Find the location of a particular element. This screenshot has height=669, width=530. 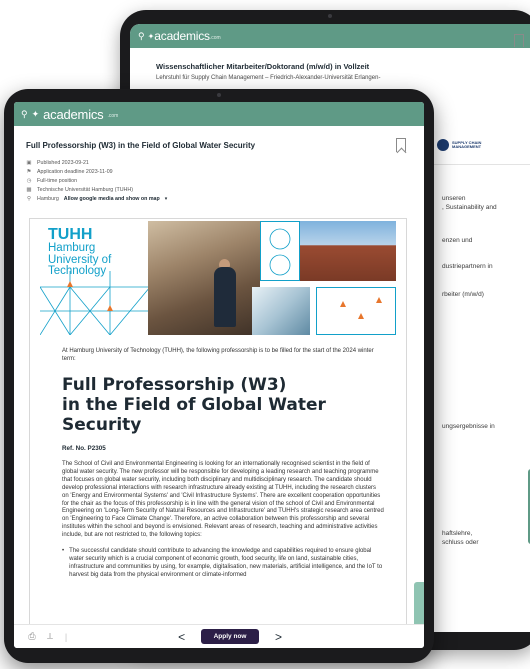

tuhh-logo: TUHH Hamburg University of Technology is located at coordinates (79, 252).